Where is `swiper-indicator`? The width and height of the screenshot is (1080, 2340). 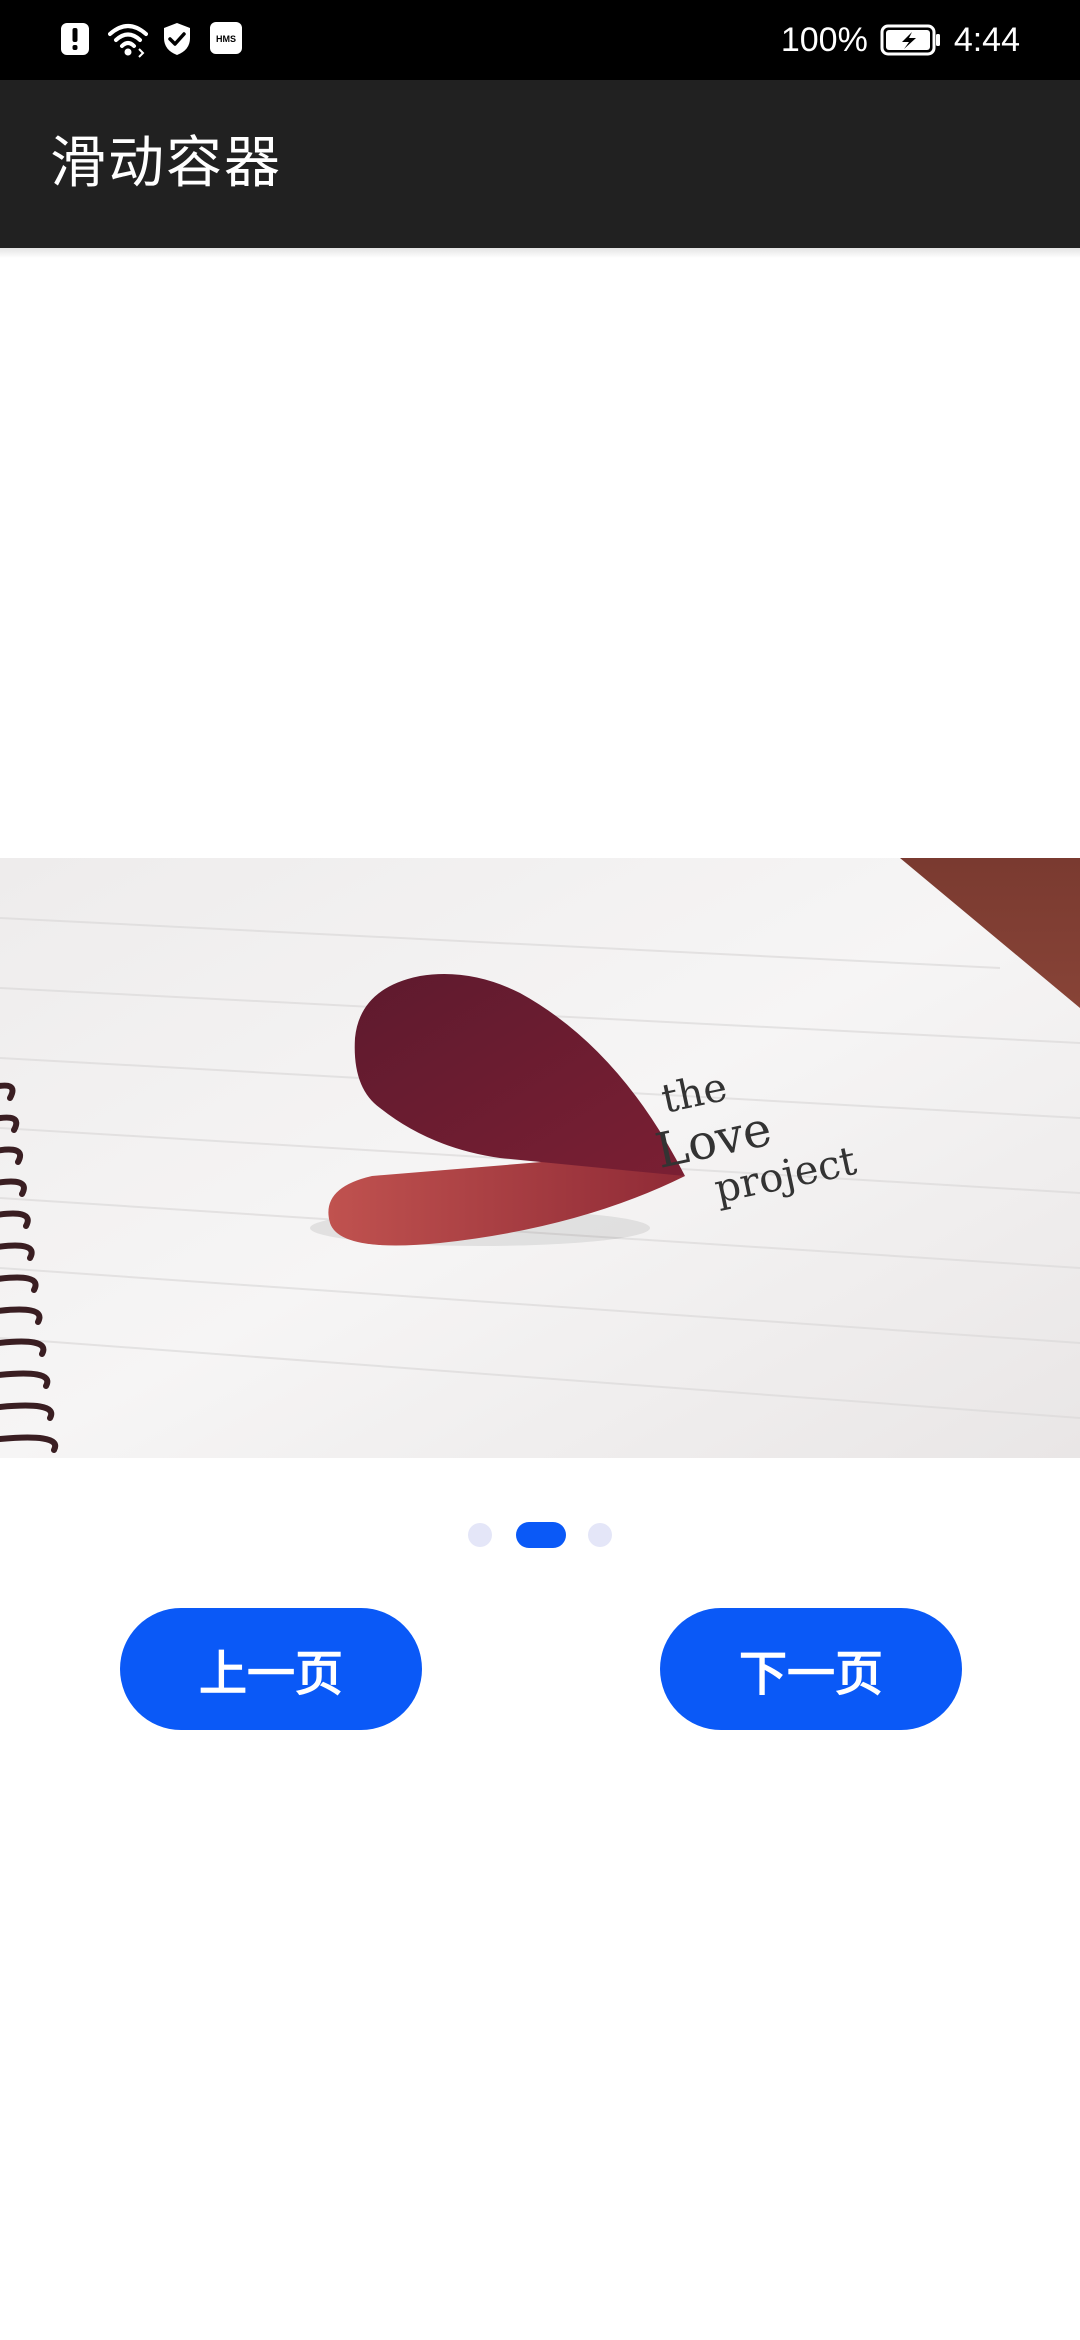
swiper-indicator is located at coordinates (540, 1534).